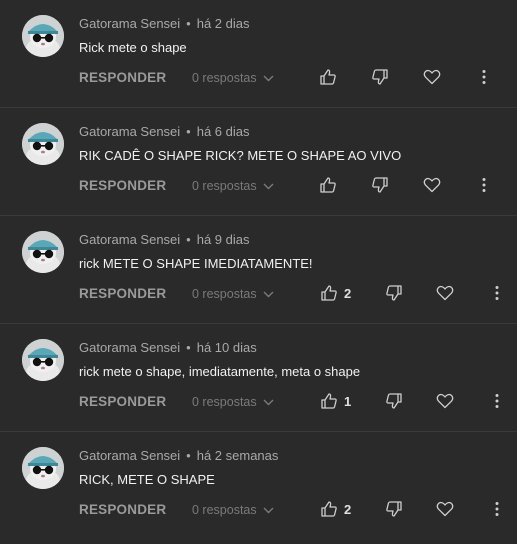 This screenshot has height=544, width=517. Describe the element at coordinates (133, 47) in the screenshot. I see `comment-text: Rick mete o shape` at that location.